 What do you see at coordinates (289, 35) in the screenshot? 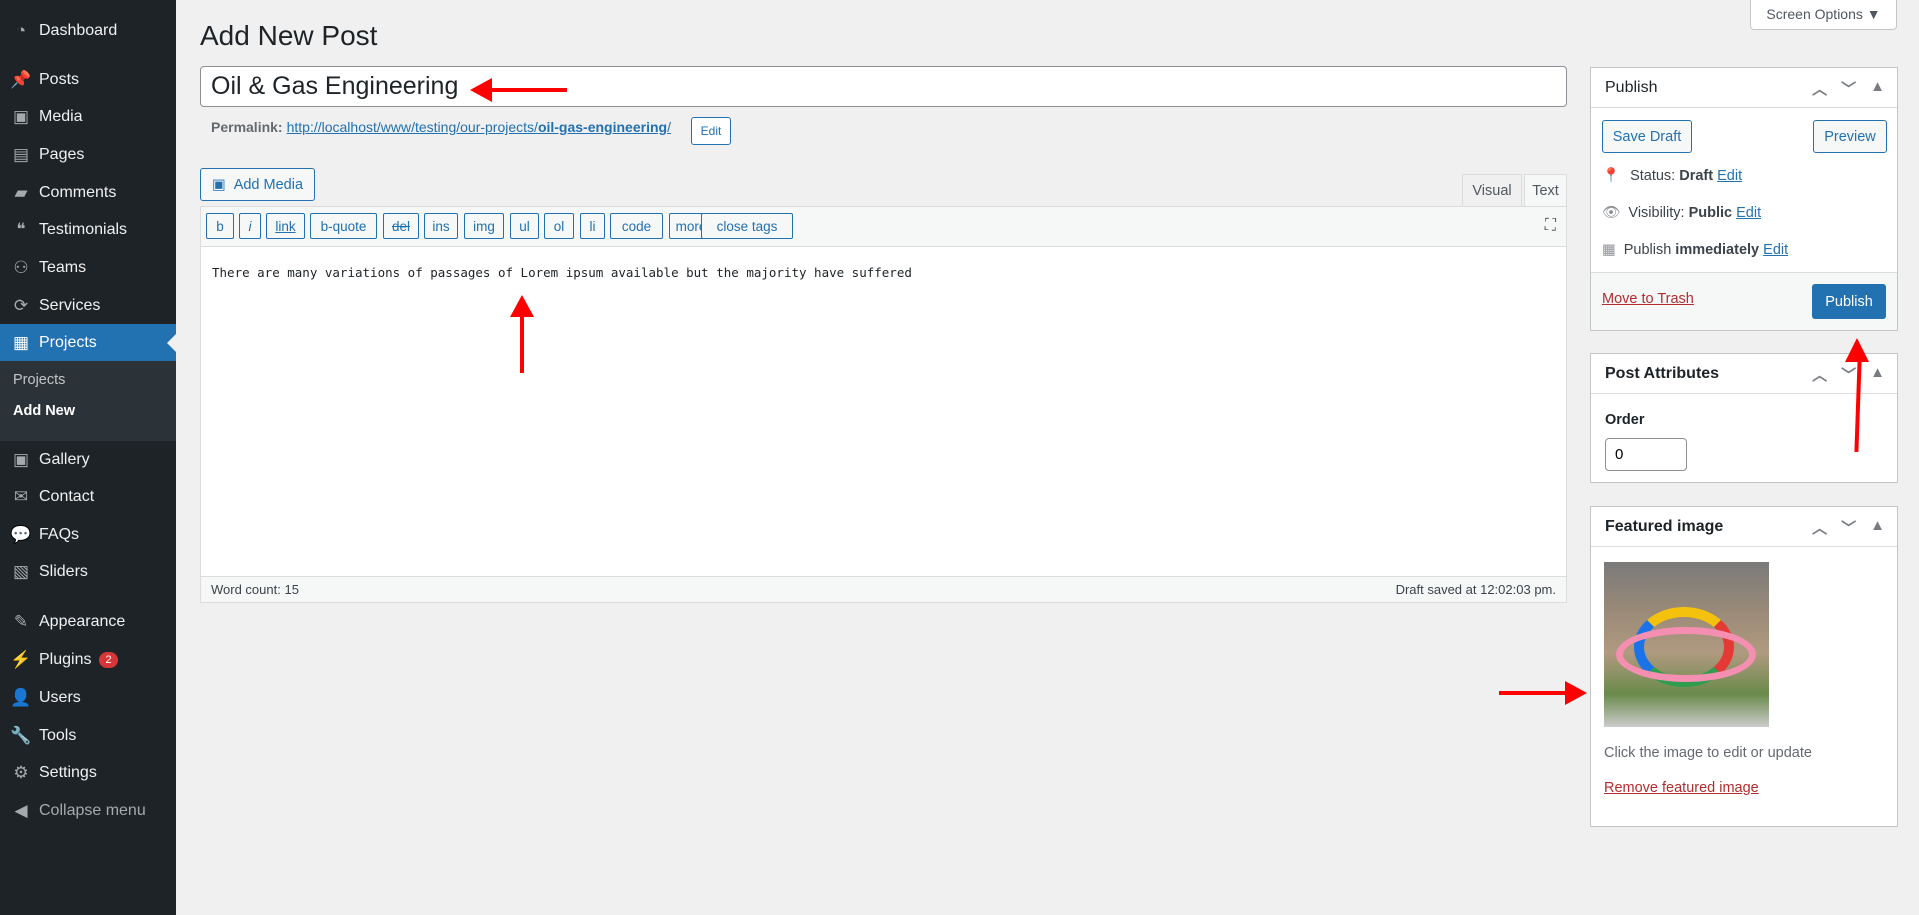
I see `page-title: Add New Post` at bounding box center [289, 35].